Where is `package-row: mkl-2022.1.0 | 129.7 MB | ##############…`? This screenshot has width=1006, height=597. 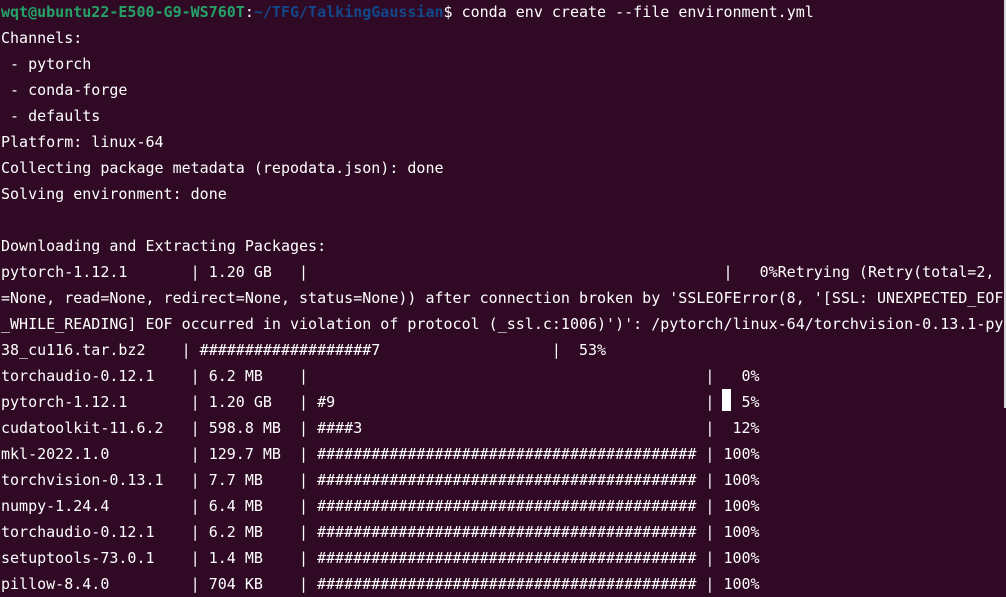 package-row: mkl-2022.1.0 | 129.7 MB | ##############… is located at coordinates (380, 454).